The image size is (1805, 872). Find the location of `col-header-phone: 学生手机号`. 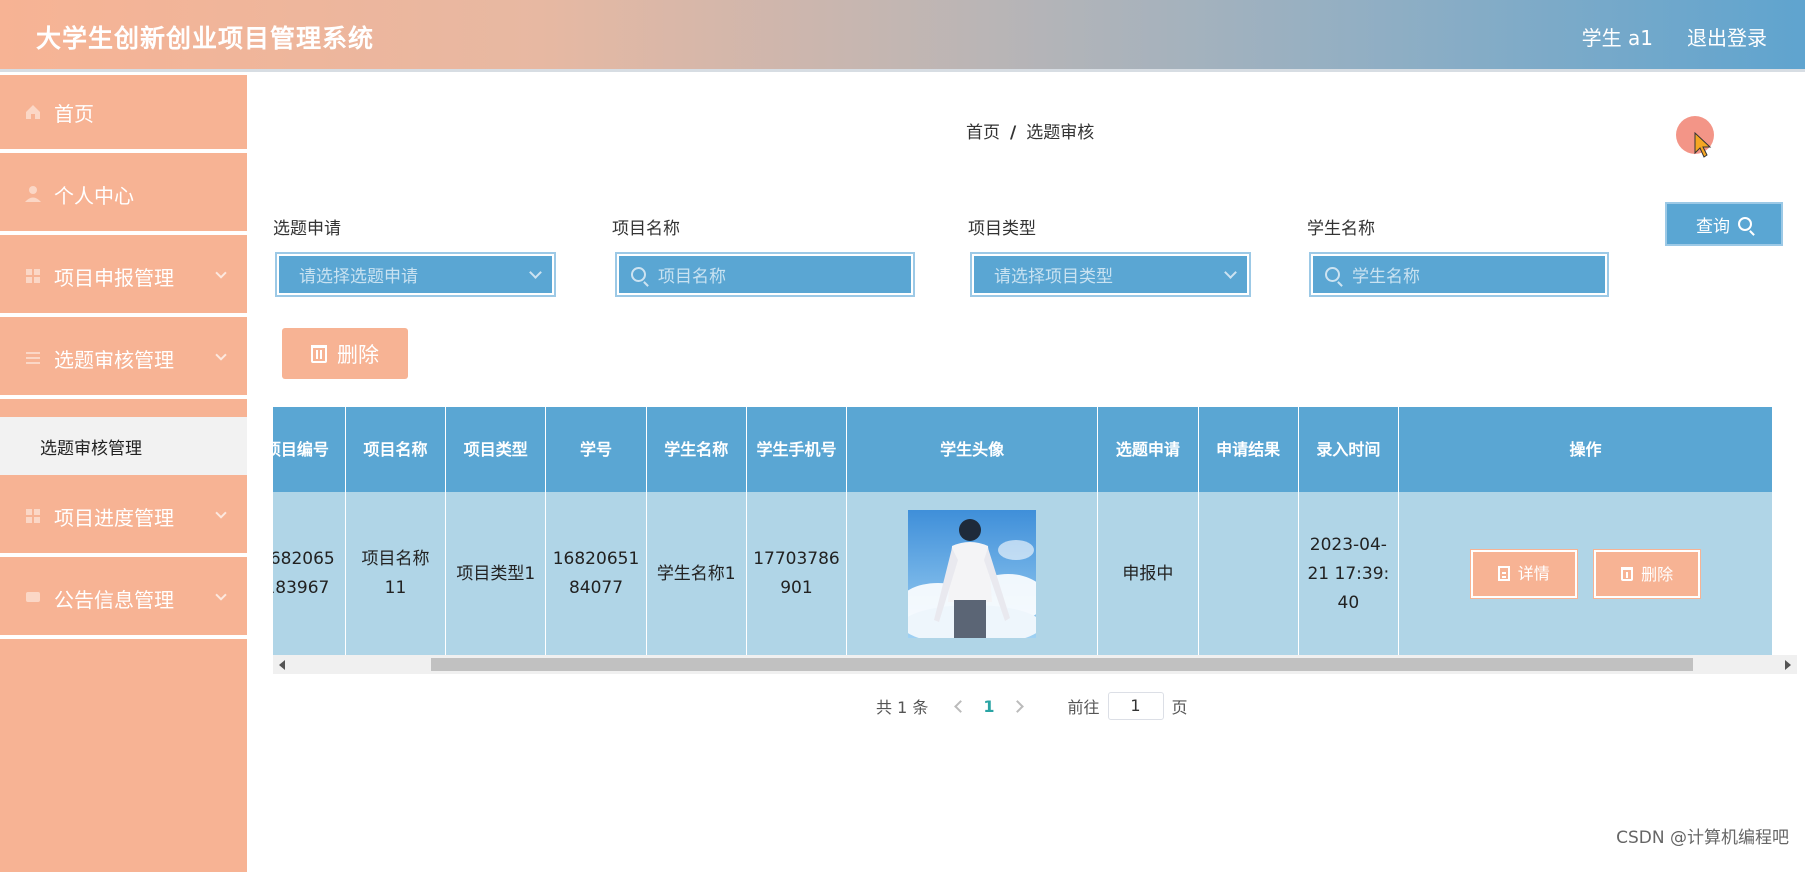

col-header-phone: 学生手机号 is located at coordinates (797, 449).